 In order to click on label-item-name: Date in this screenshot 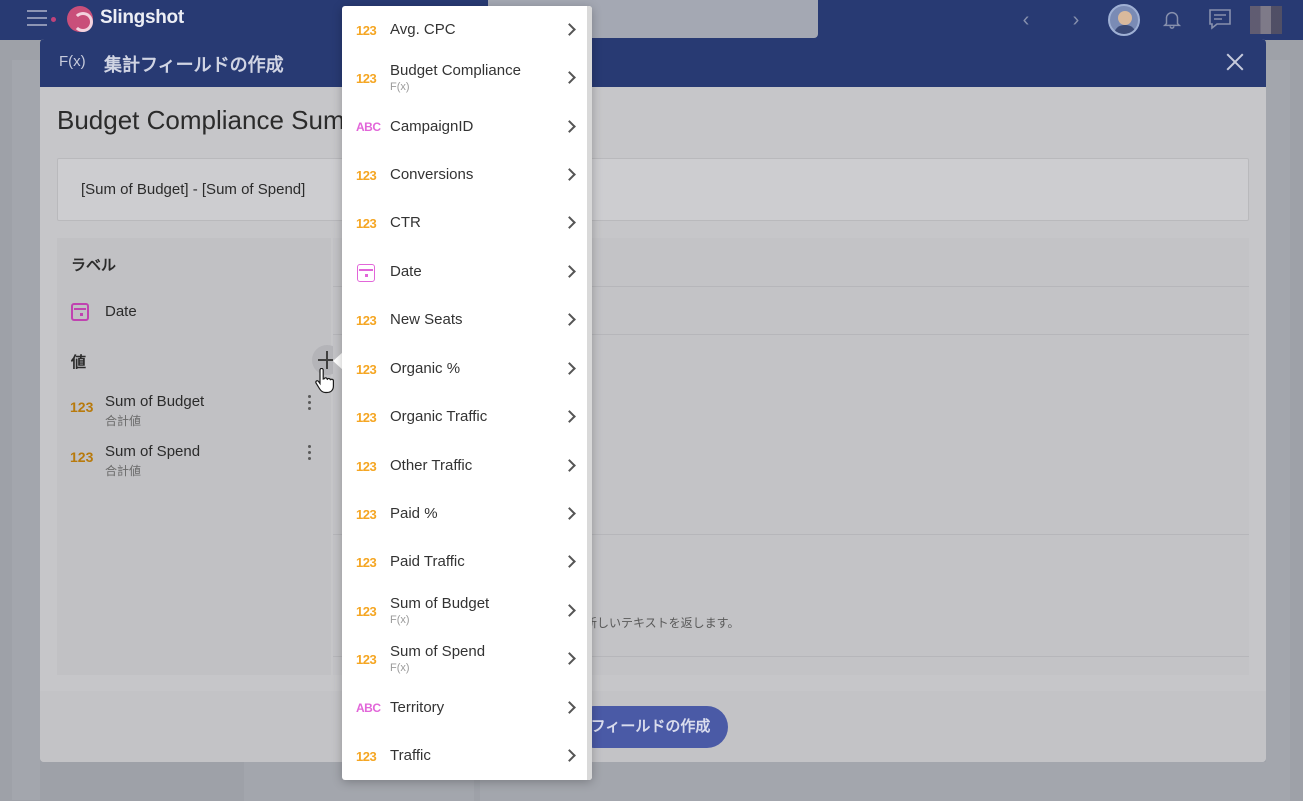, I will do `click(121, 311)`.